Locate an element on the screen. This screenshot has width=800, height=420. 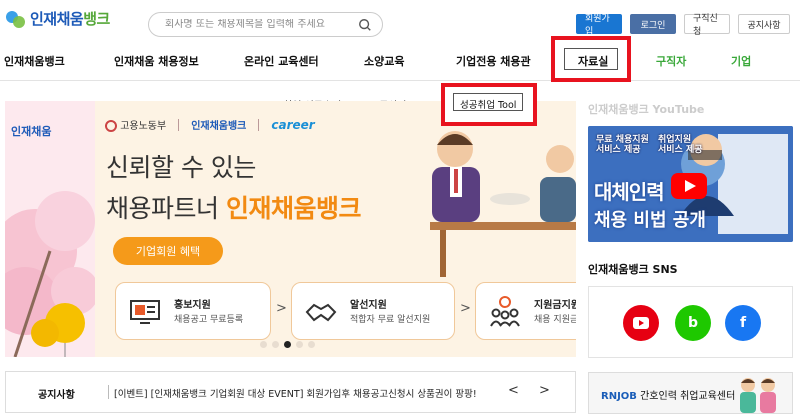
rnjob-text: RNJOB 간호인력 취업교육센터 is located at coordinates (668, 396).